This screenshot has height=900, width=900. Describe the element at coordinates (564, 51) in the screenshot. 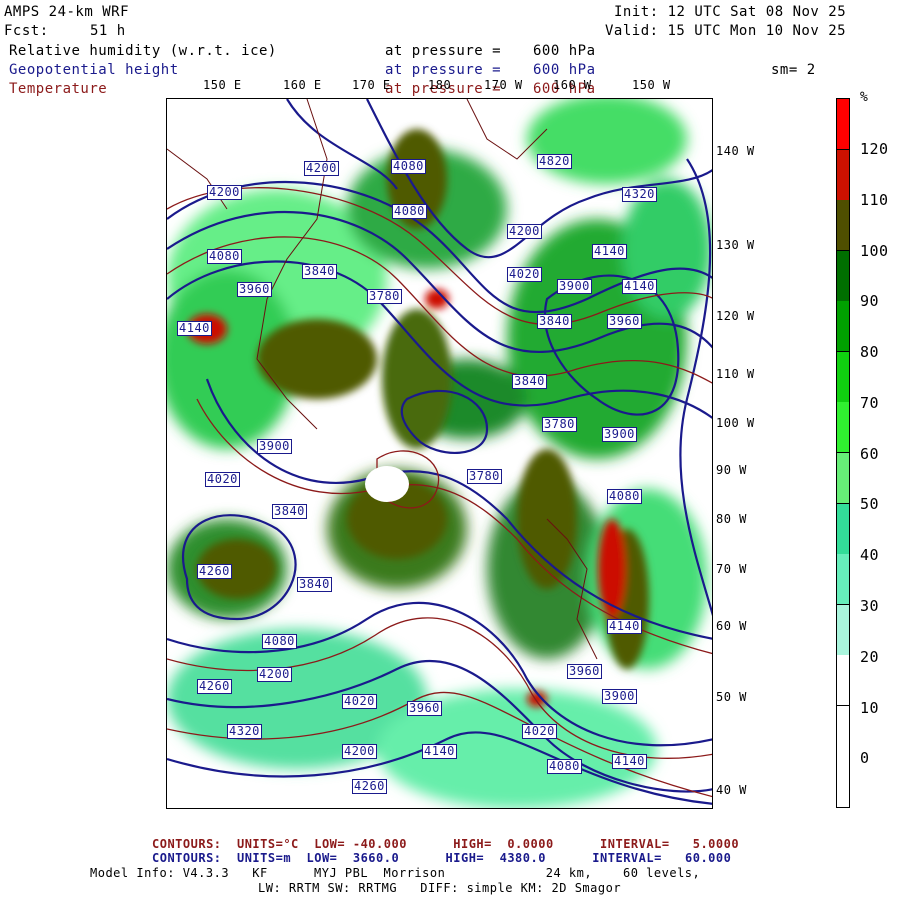

I see `pressure-value-1: 600 hPa` at that location.